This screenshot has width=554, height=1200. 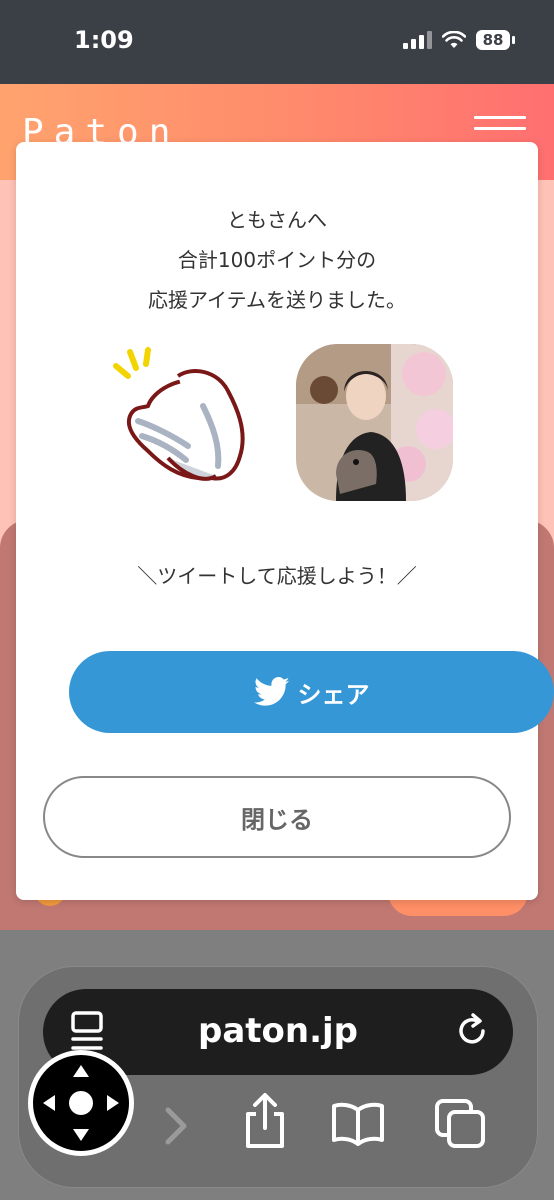 What do you see at coordinates (265, 1122) in the screenshot?
I see `share-icon` at bounding box center [265, 1122].